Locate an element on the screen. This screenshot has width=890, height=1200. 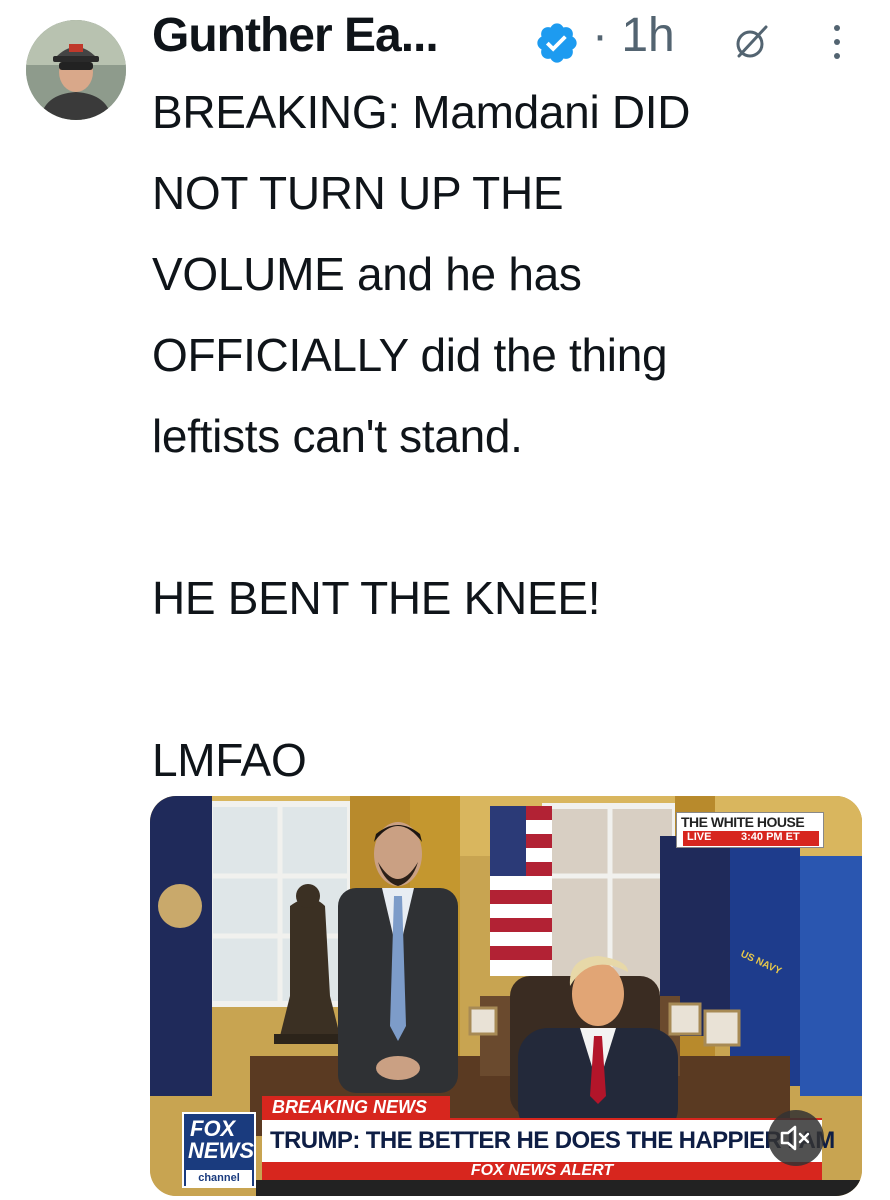
tweet-line: leftists can't stand. is located at coordinates (337, 436).